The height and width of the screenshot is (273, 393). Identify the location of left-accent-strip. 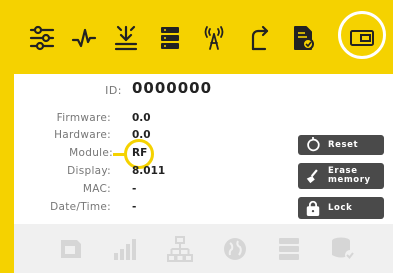
(7, 136).